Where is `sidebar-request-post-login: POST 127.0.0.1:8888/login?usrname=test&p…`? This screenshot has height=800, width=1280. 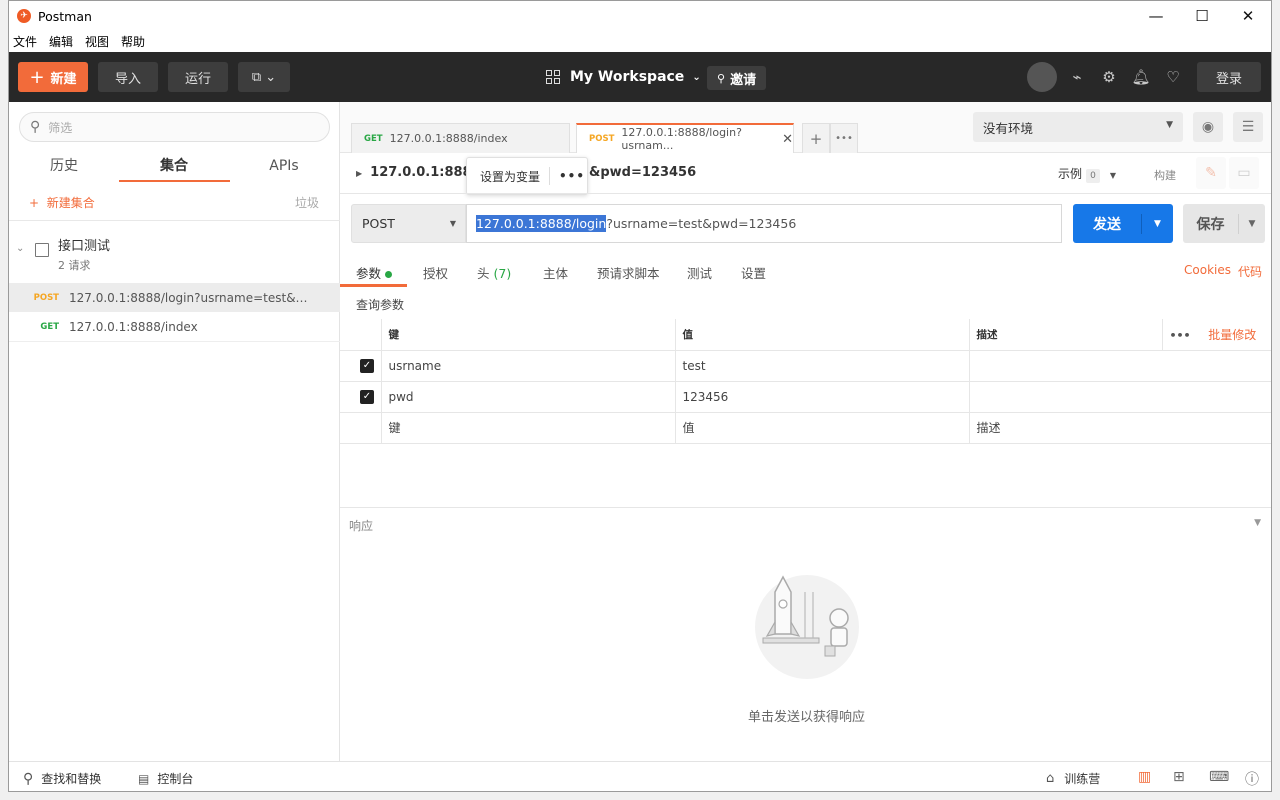 sidebar-request-post-login: POST 127.0.0.1:8888/login?usrname=test&p… is located at coordinates (174, 297).